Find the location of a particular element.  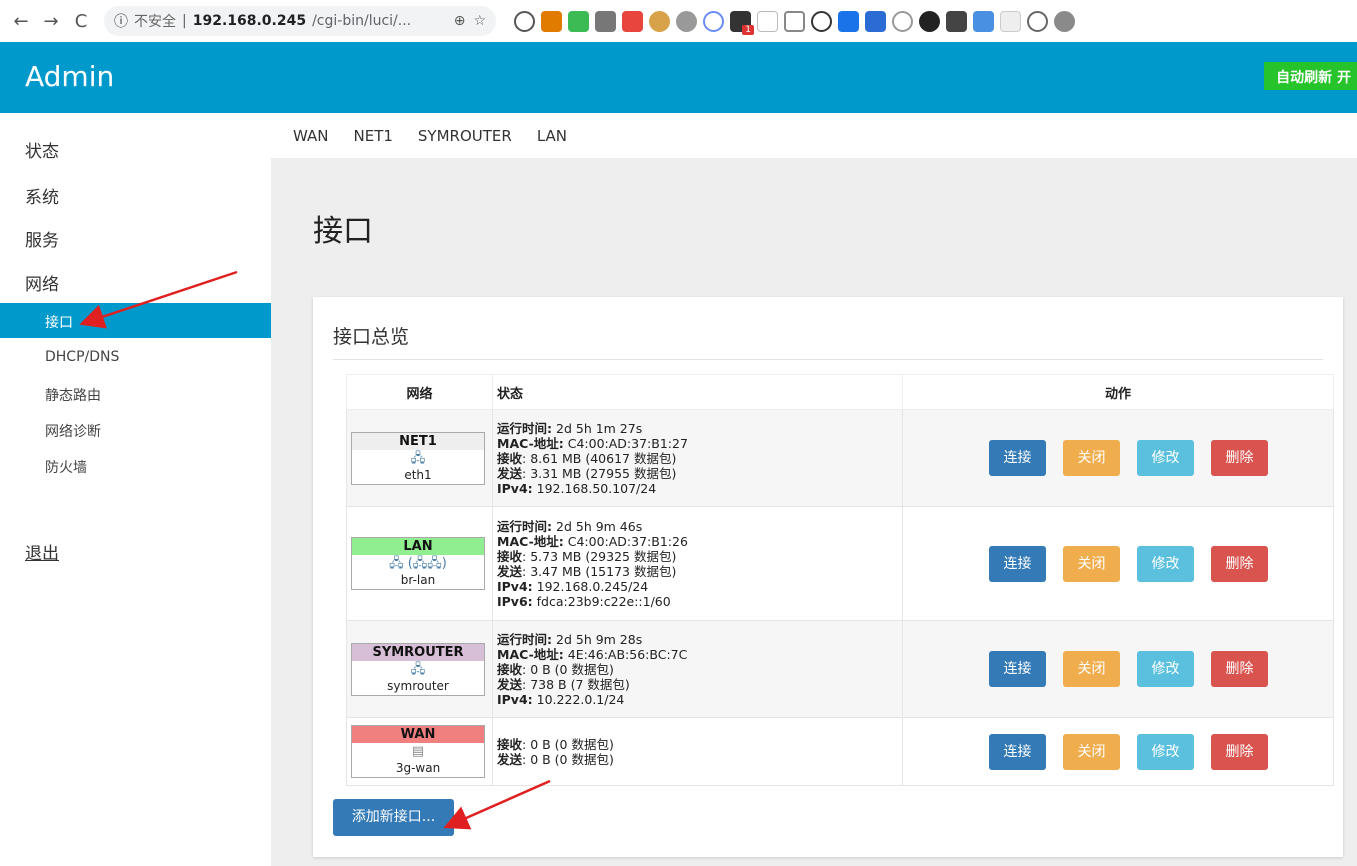

sidebar-item-network: 网络 is located at coordinates (42, 282).